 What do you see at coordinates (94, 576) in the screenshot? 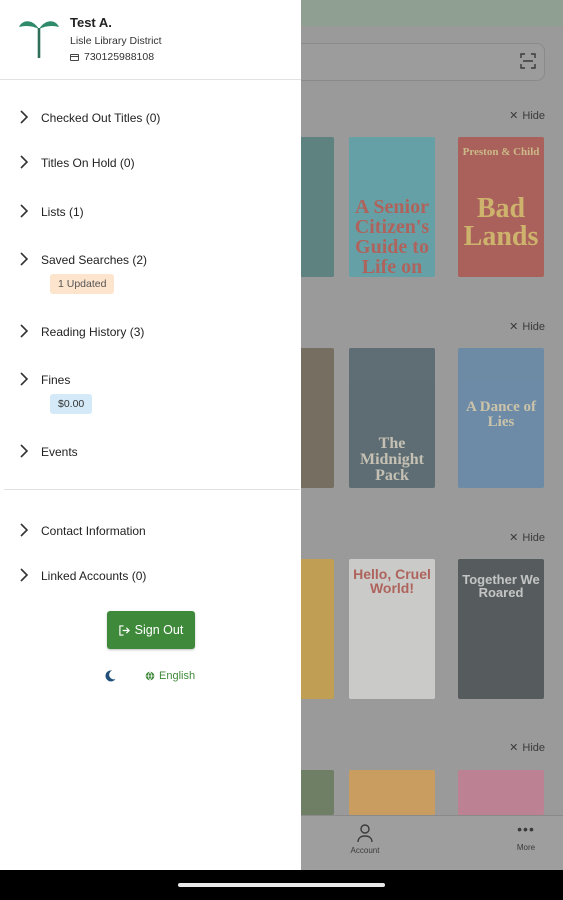
I see `menu-item-label: Linked Accounts (0)` at bounding box center [94, 576].